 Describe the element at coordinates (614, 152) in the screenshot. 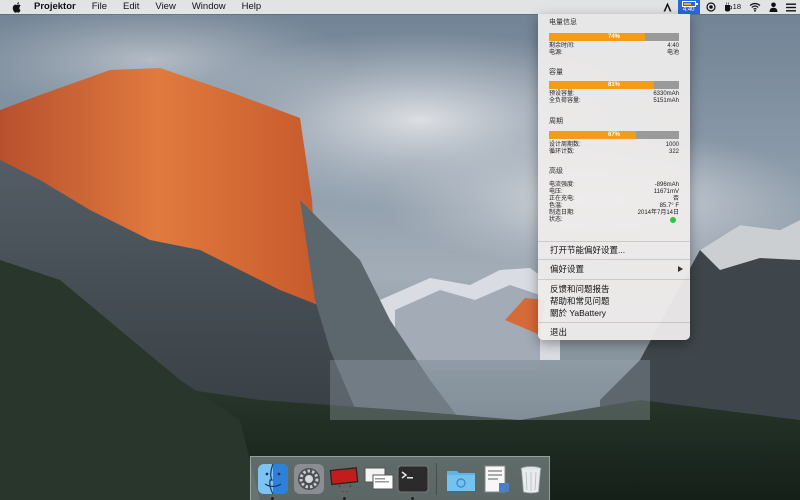

I see `info-row: 循环计数: 322` at that location.